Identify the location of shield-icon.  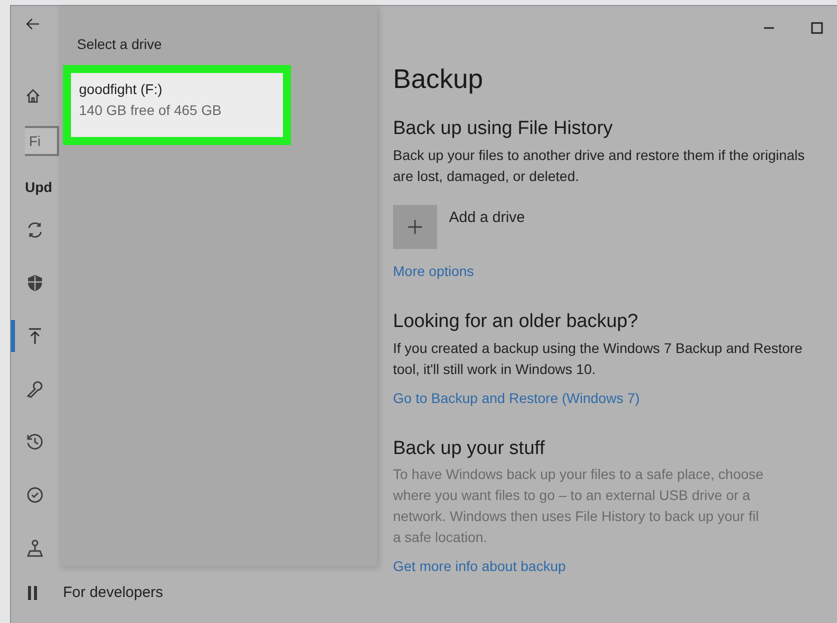
(35, 283).